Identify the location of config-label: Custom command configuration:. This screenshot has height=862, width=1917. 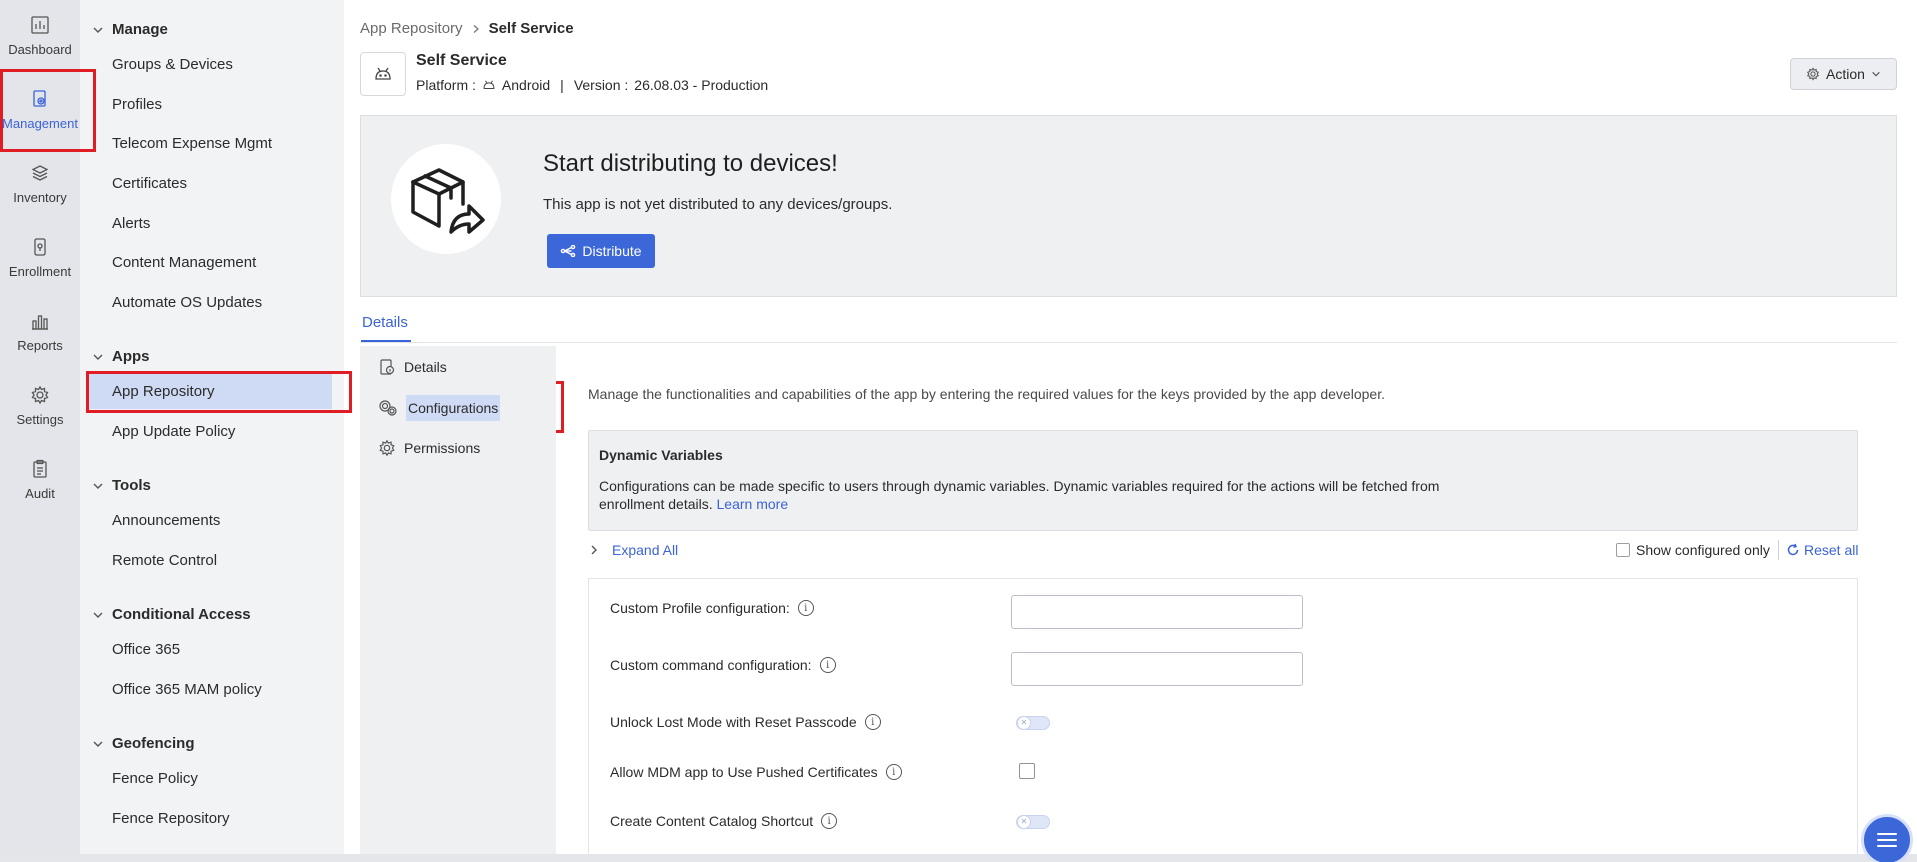
(711, 665).